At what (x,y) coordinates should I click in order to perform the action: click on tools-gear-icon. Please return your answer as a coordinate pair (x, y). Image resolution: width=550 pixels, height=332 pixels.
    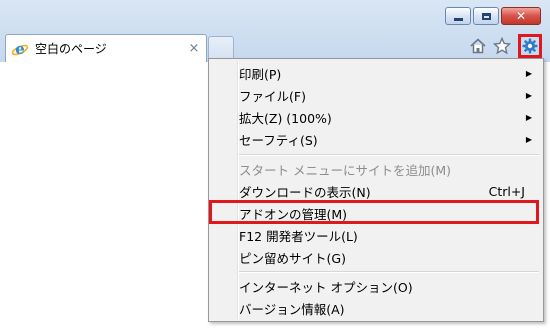
    Looking at the image, I should click on (530, 46).